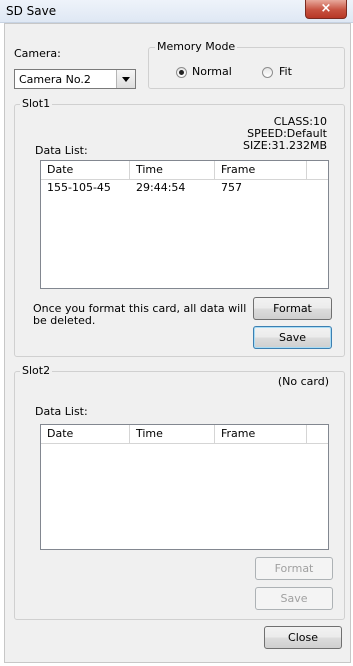 Image resolution: width=353 pixels, height=666 pixels. I want to click on window-close-button: ×, so click(326, 9).